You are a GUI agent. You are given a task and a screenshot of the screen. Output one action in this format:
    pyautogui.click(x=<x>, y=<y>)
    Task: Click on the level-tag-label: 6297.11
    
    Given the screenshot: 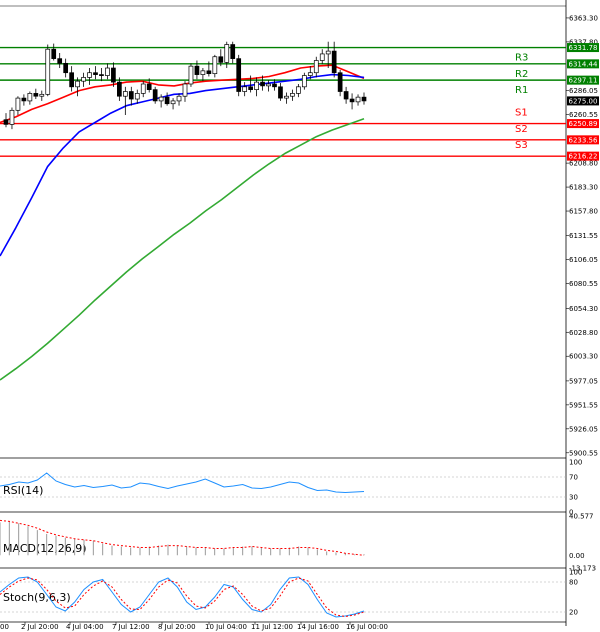 What is the action you would take?
    pyautogui.click(x=583, y=81)
    